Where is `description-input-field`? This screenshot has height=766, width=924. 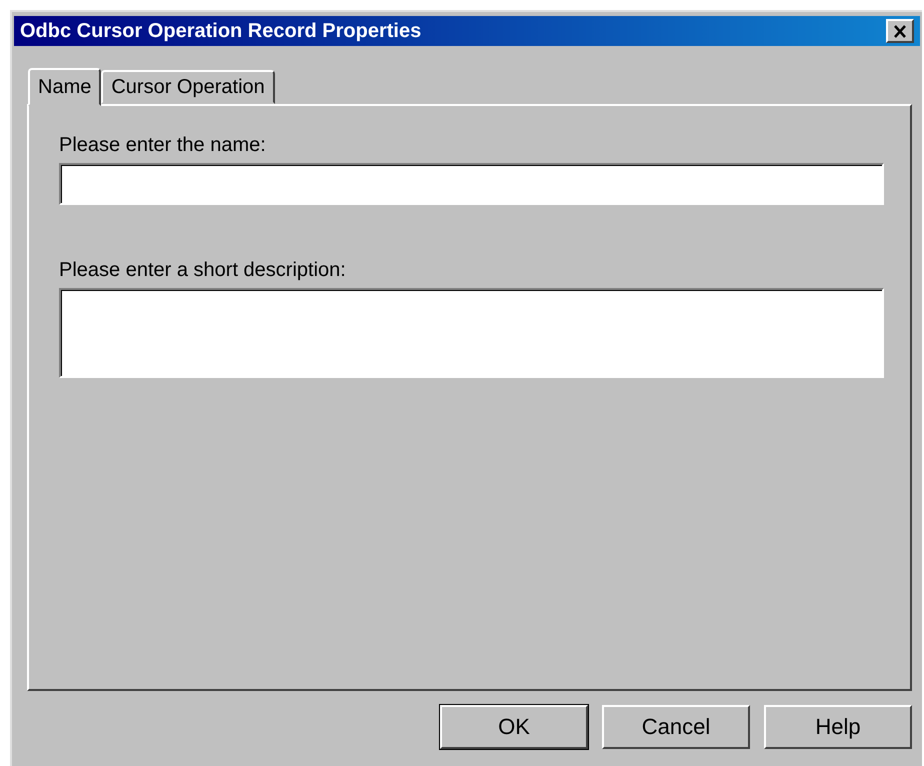
description-input-field is located at coordinates (471, 333).